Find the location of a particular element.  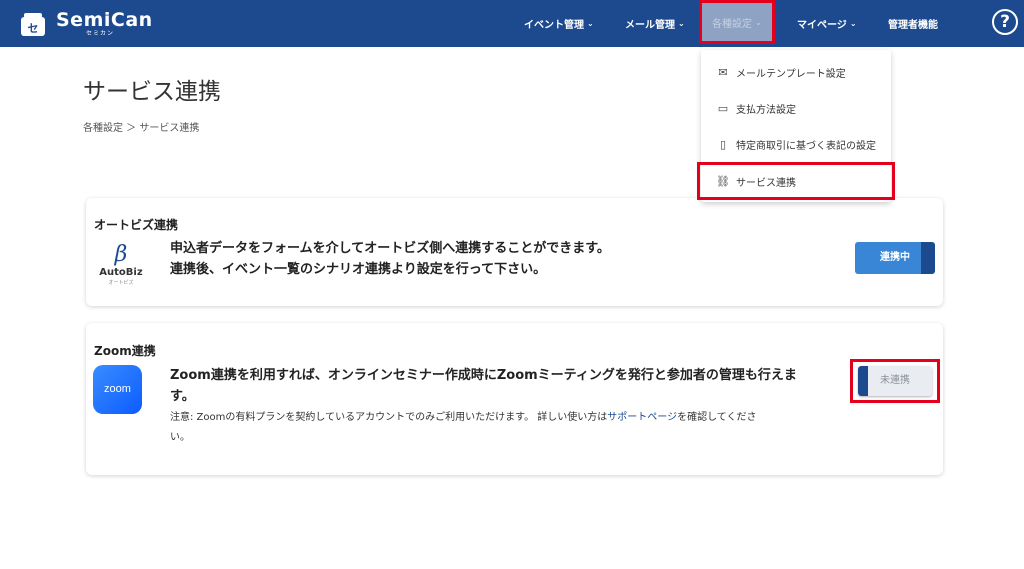

zoom-unlinked-highlight: 未連携 is located at coordinates (895, 381).